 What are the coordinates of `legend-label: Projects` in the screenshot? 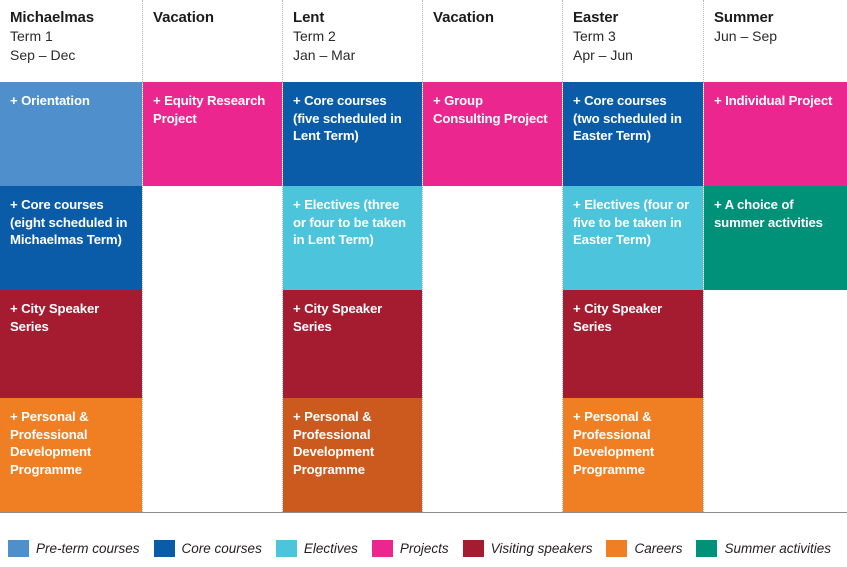 It's located at (424, 548).